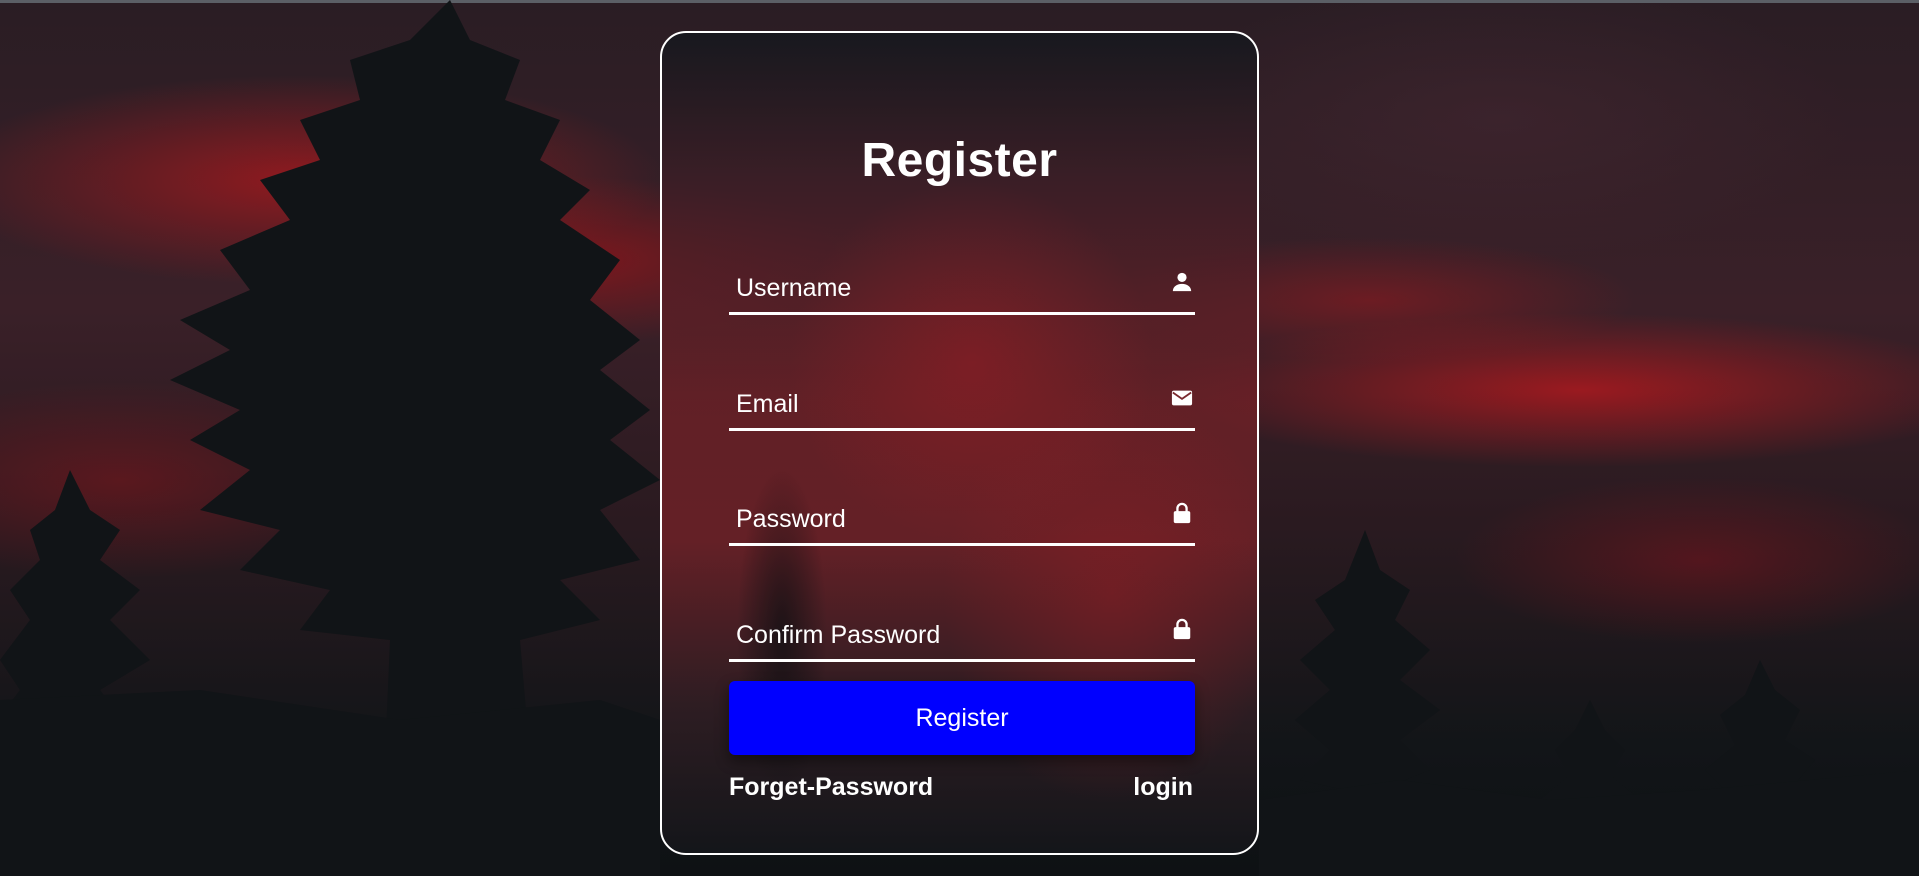 The height and width of the screenshot is (876, 1919). Describe the element at coordinates (831, 787) in the screenshot. I see `forget-password-link: Forget-Password` at that location.